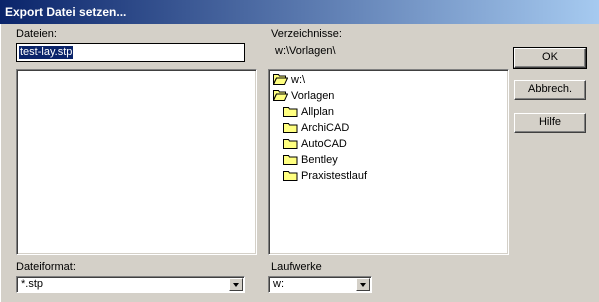 Image resolution: width=599 pixels, height=302 pixels. I want to click on tree-item-drive: w:\, so click(289, 80).